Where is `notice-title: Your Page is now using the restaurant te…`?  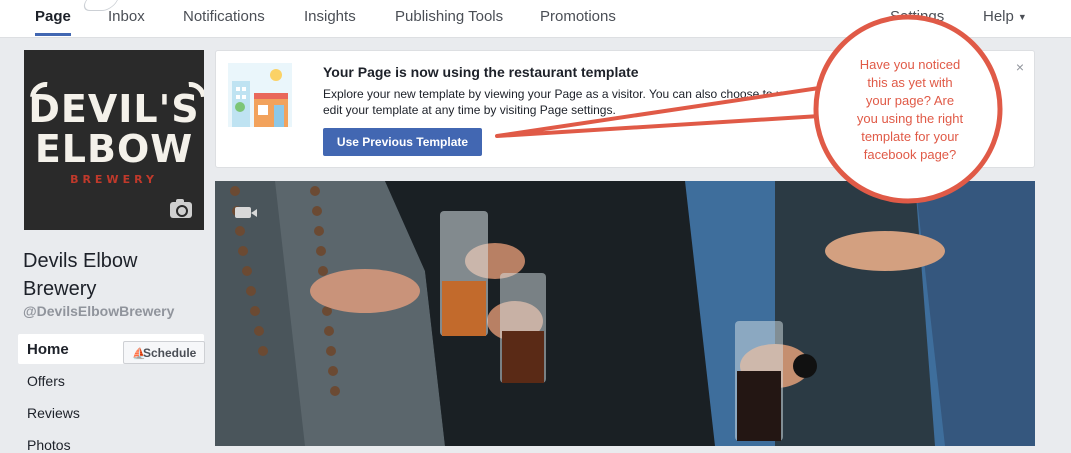 notice-title: Your Page is now using the restaurant te… is located at coordinates (481, 72).